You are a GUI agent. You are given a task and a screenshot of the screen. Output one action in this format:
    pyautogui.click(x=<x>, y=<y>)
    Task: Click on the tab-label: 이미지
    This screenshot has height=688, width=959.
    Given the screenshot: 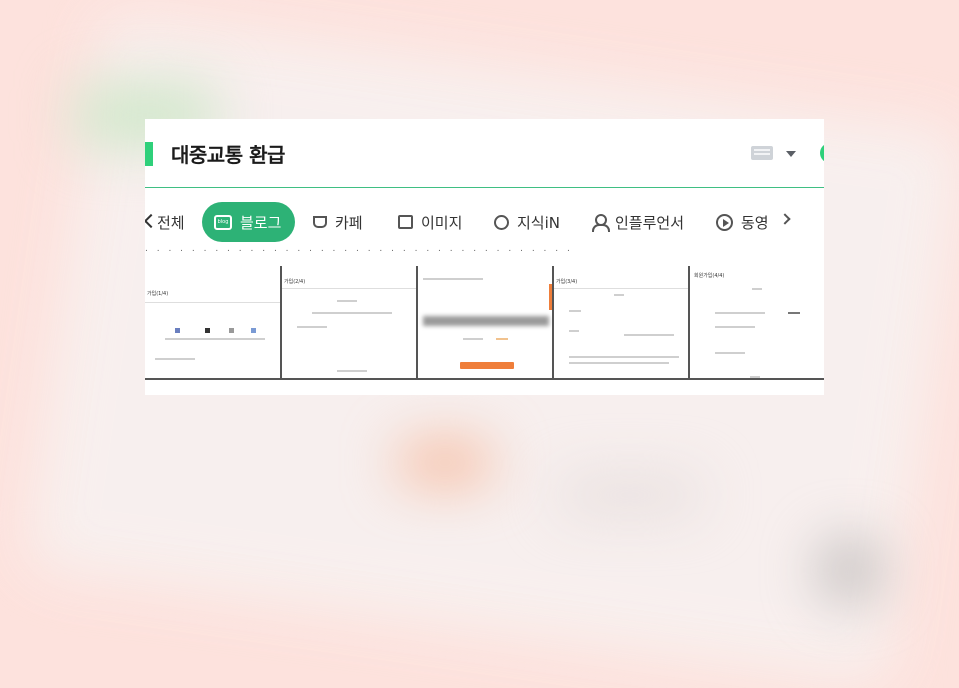 What is the action you would take?
    pyautogui.click(x=442, y=222)
    